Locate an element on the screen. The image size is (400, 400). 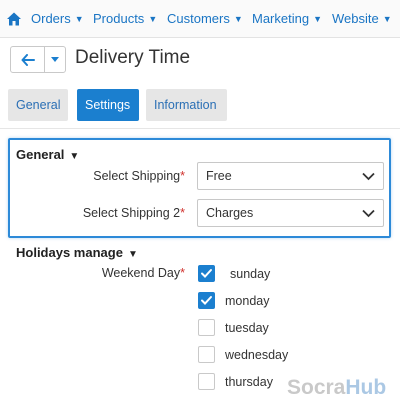
checkbox-thursday is located at coordinates (206, 381).